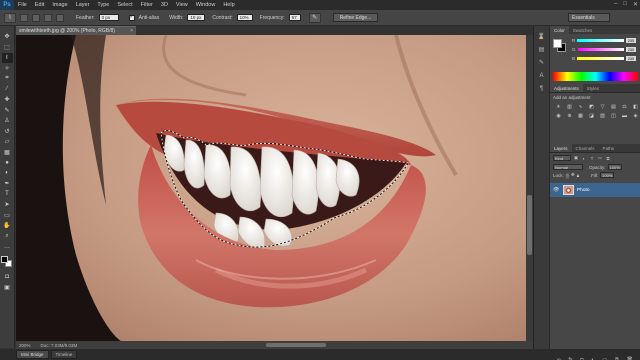 The image size is (640, 360). I want to click on color-swatches, so click(7, 261).